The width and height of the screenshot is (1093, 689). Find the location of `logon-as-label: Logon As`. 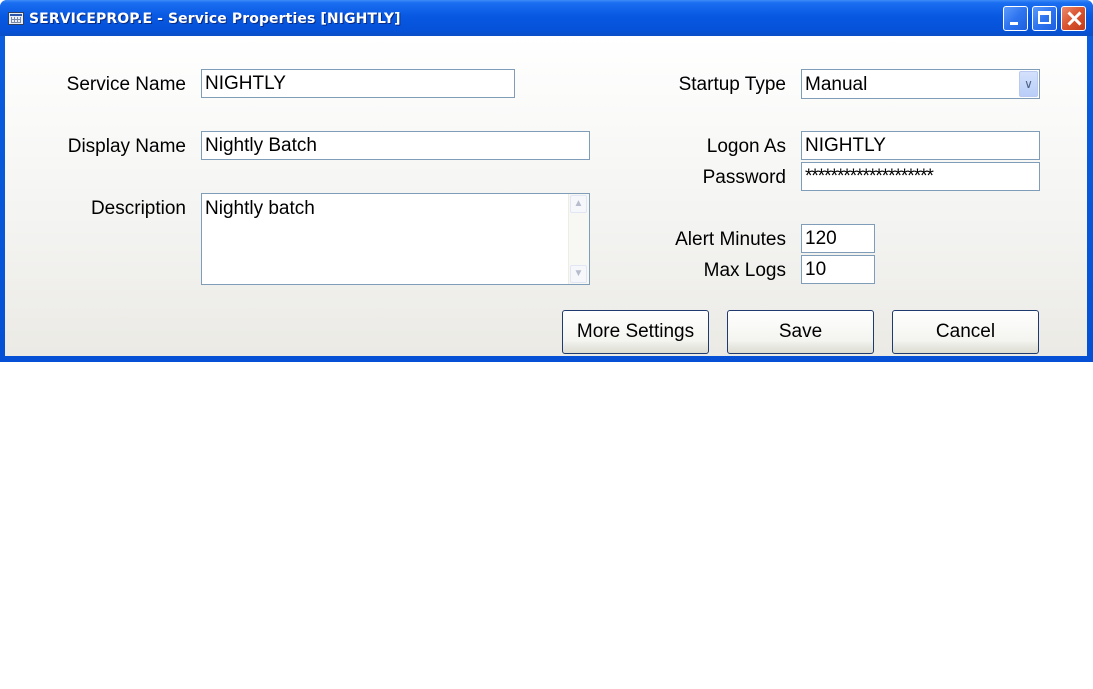

logon-as-label: Logon As is located at coordinates (746, 146).